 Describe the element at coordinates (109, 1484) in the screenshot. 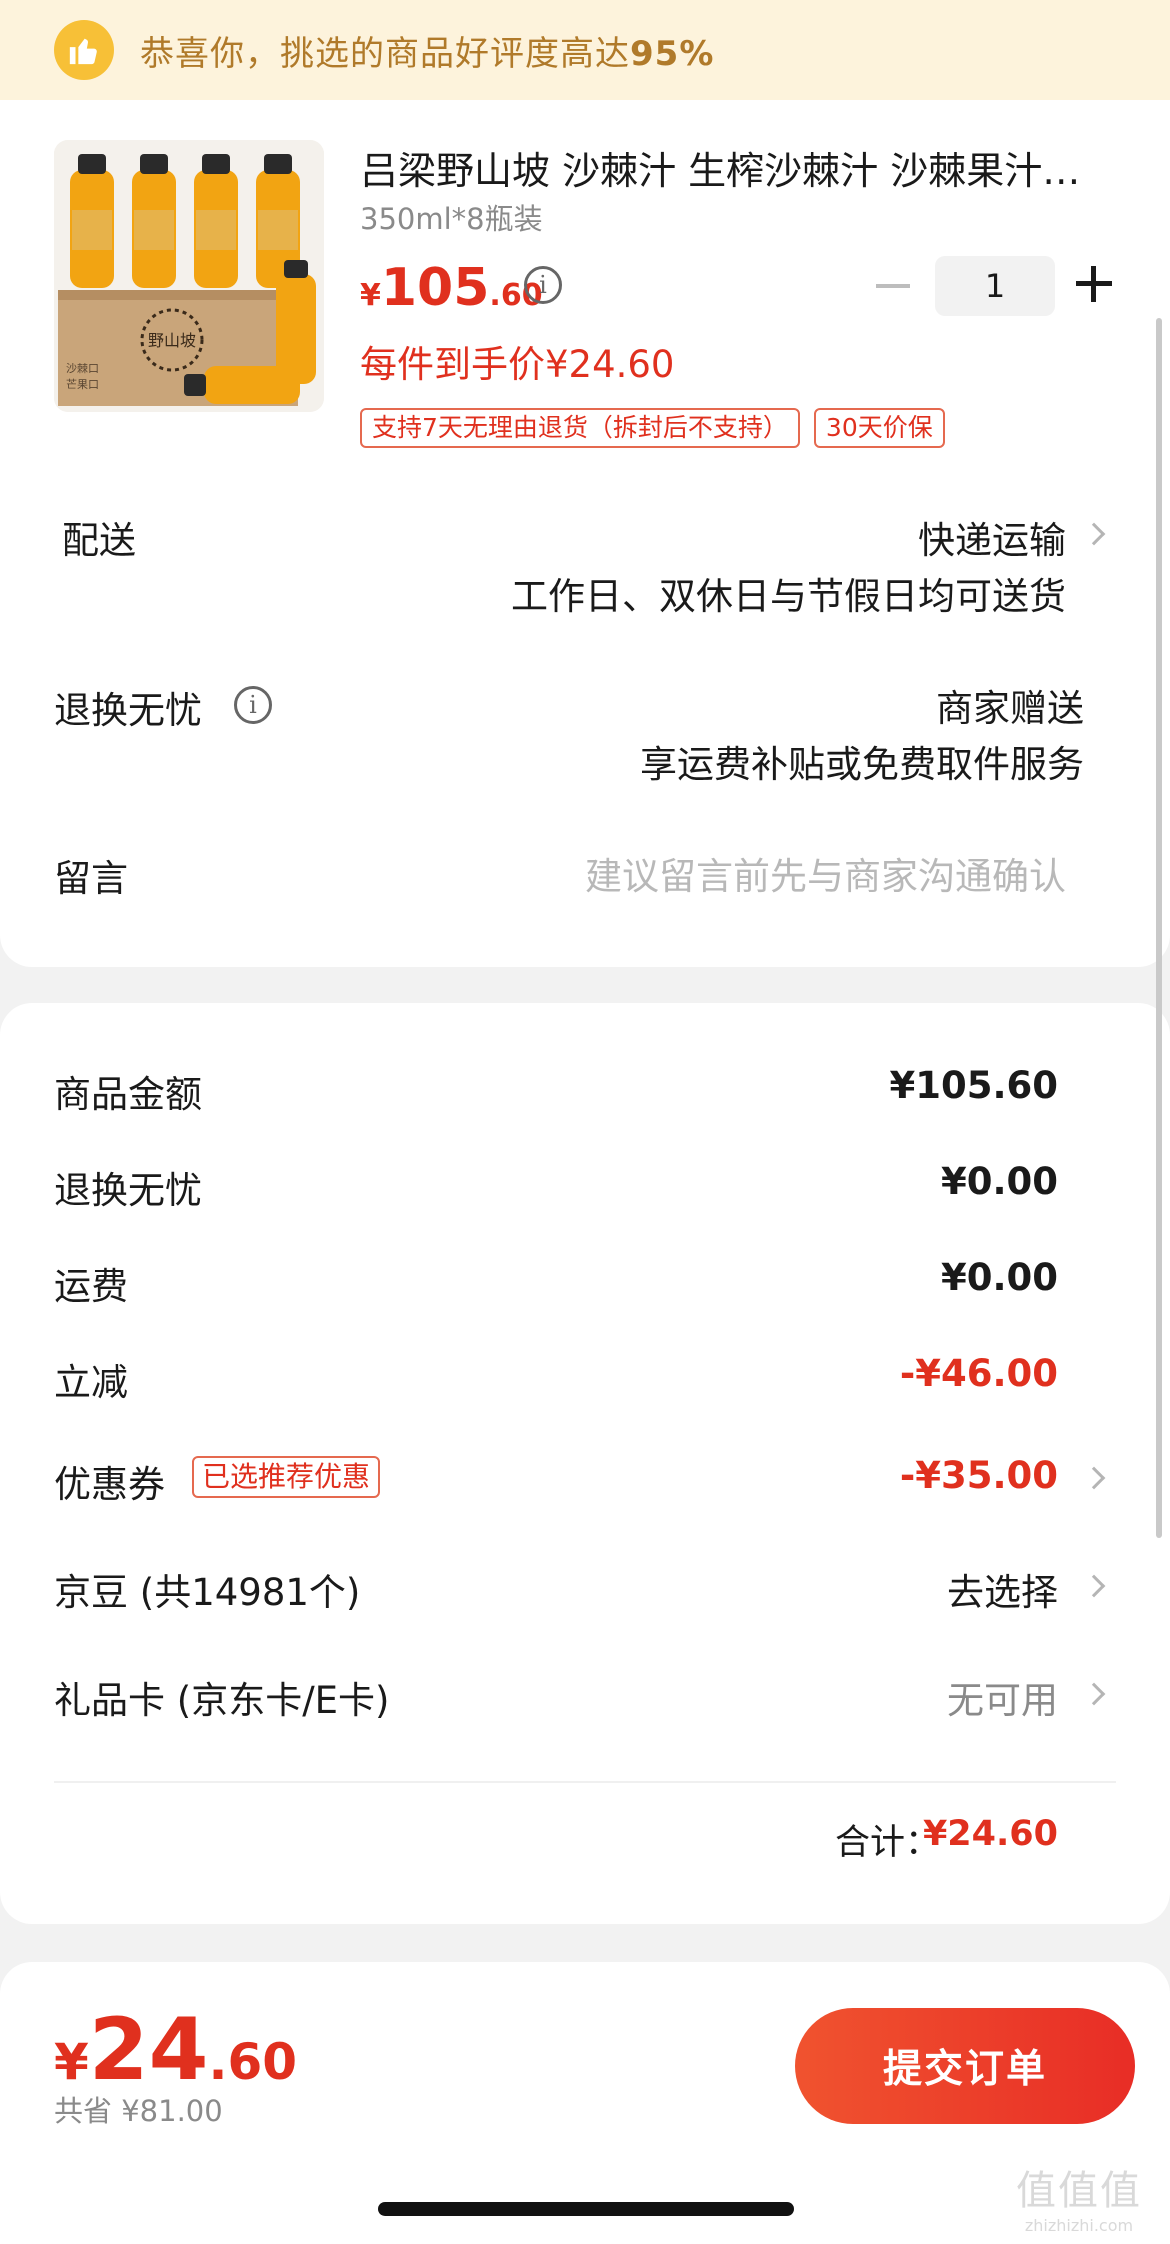

I see `coupon-label: 优惠券` at that location.